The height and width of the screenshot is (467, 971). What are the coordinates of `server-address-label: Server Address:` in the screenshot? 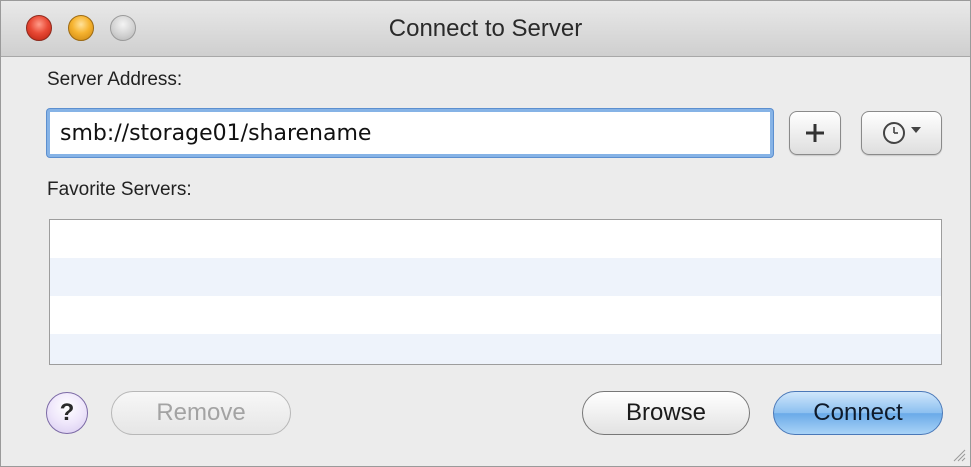 It's located at (115, 79).